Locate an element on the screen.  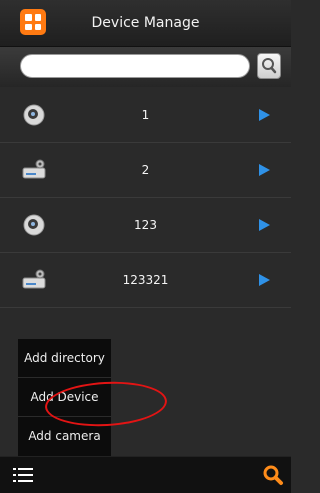
menu-item-add-directory: Add directory is located at coordinates (64, 358).